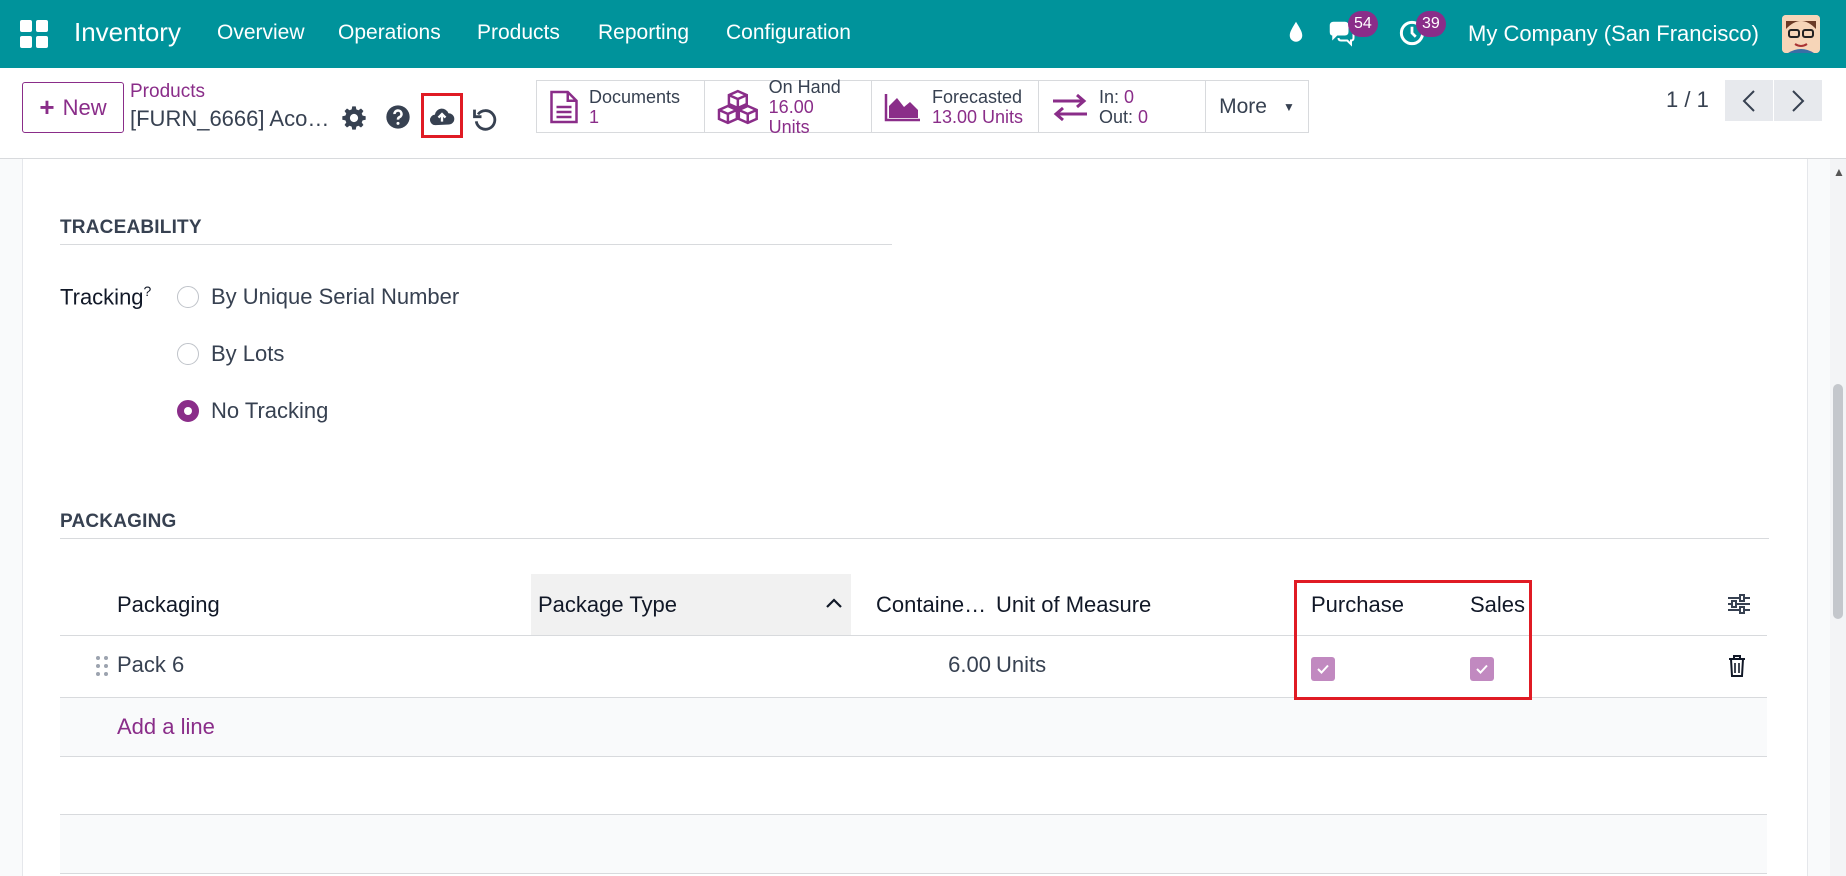 This screenshot has width=1846, height=876. I want to click on radio-lots-circle, so click(188, 354).